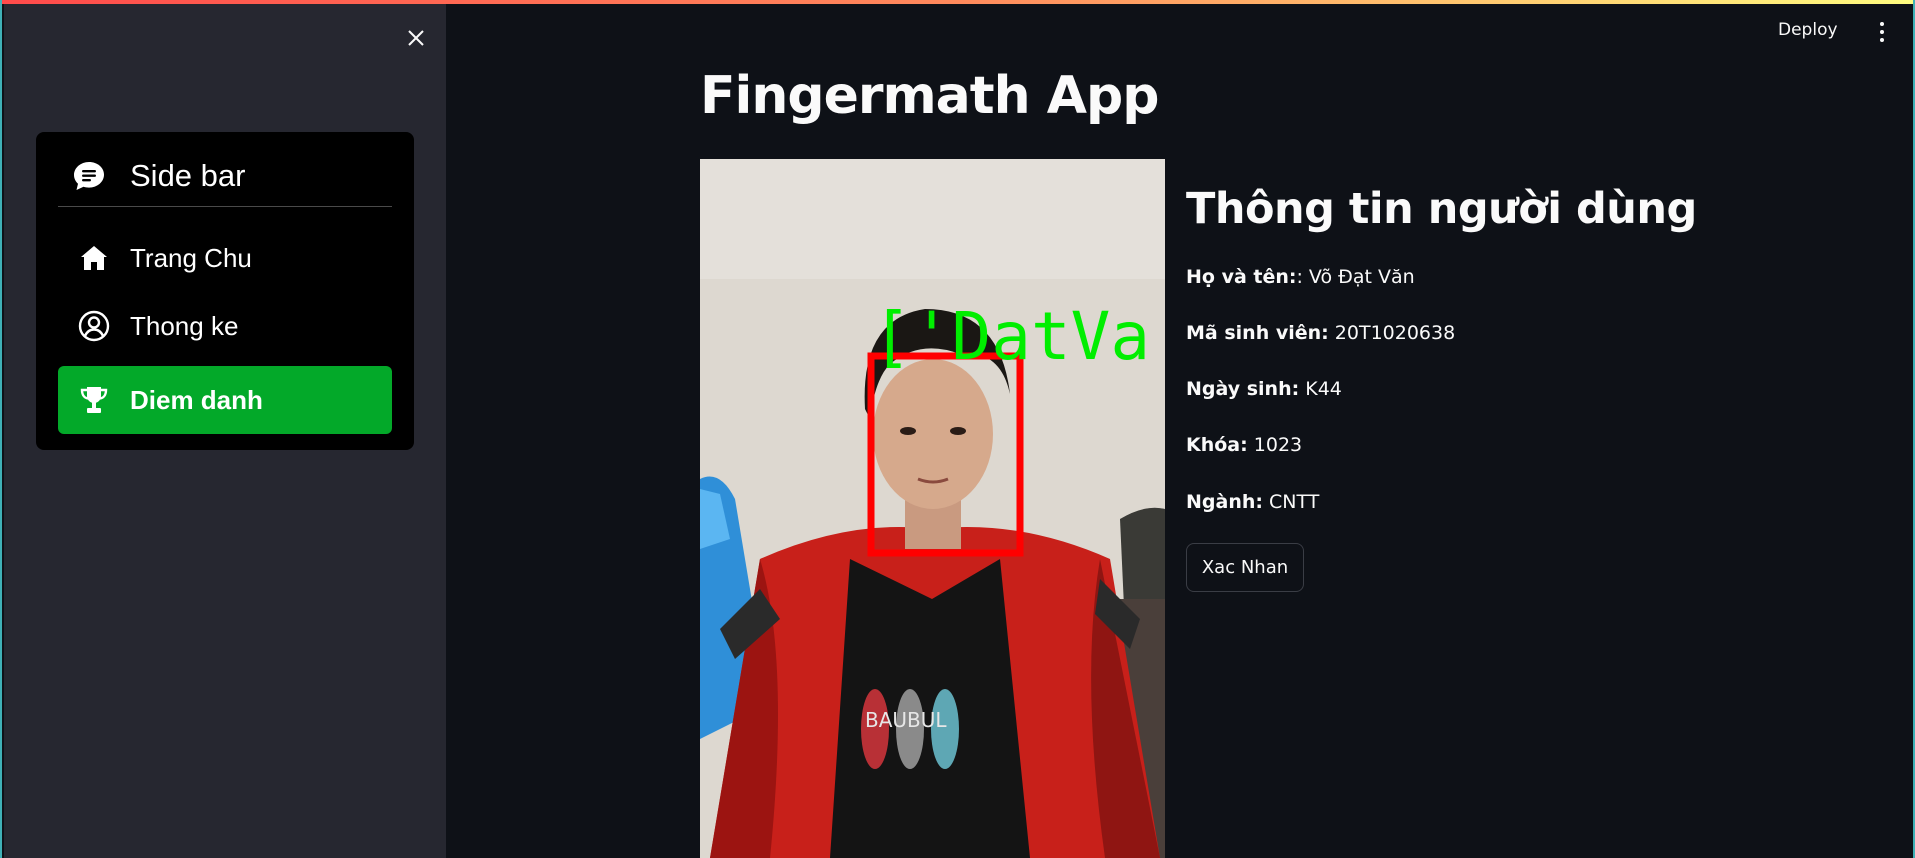  I want to click on kebab-vertical-icon, so click(1882, 24).